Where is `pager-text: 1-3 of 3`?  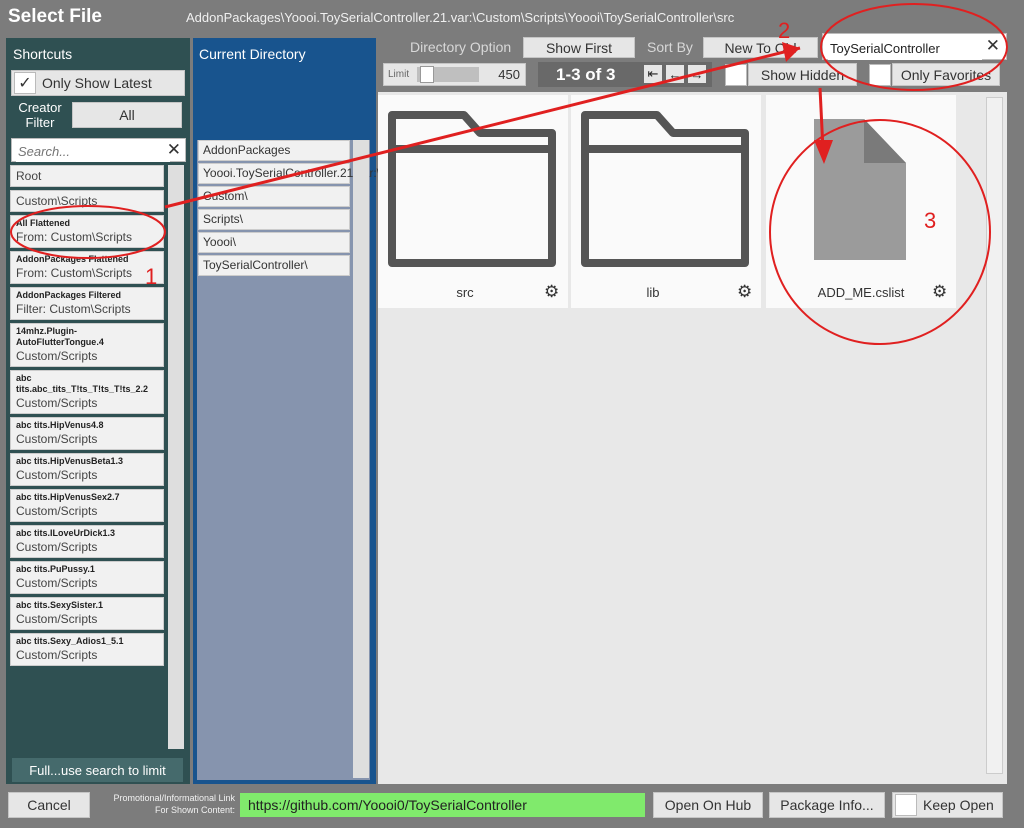
pager-text: 1-3 of 3 is located at coordinates (586, 74).